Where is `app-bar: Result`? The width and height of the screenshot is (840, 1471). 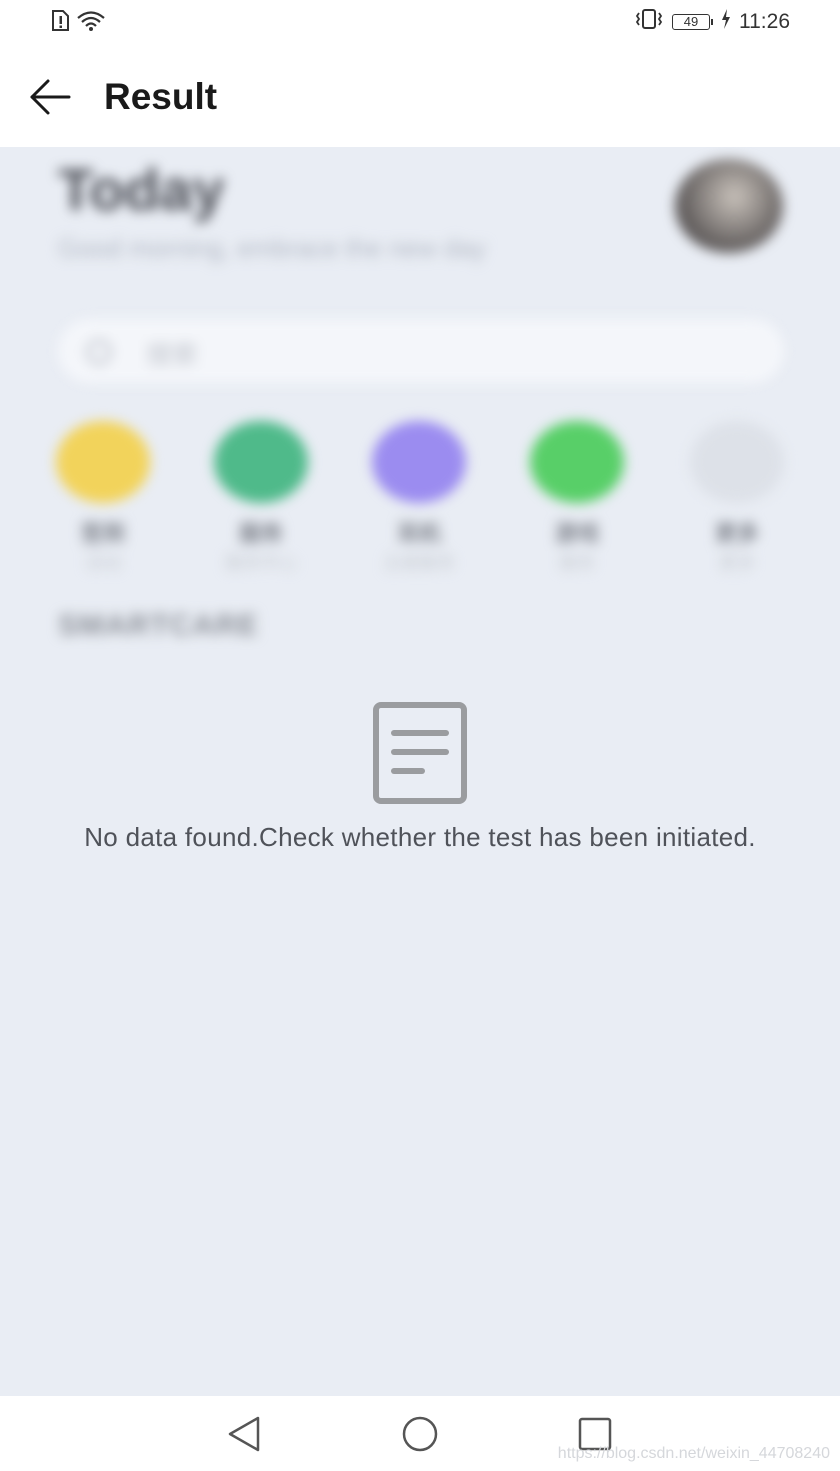 app-bar: Result is located at coordinates (420, 95).